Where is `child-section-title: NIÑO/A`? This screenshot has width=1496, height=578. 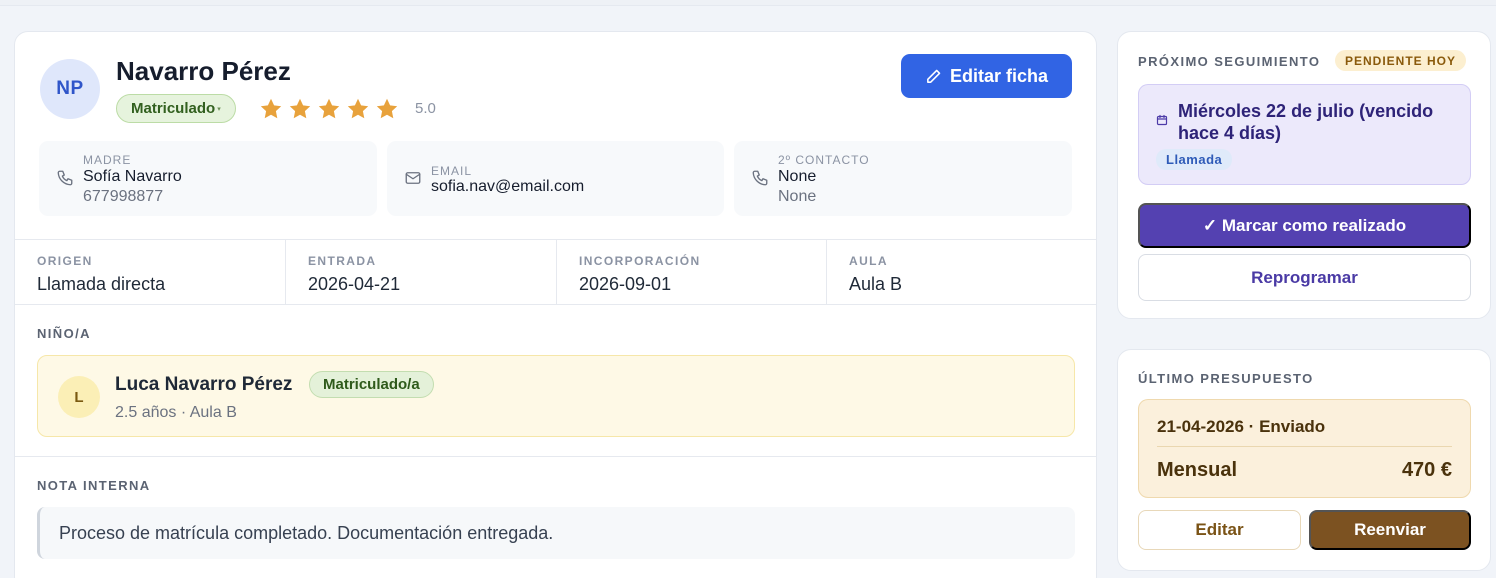
child-section-title: NIÑO/A is located at coordinates (64, 333).